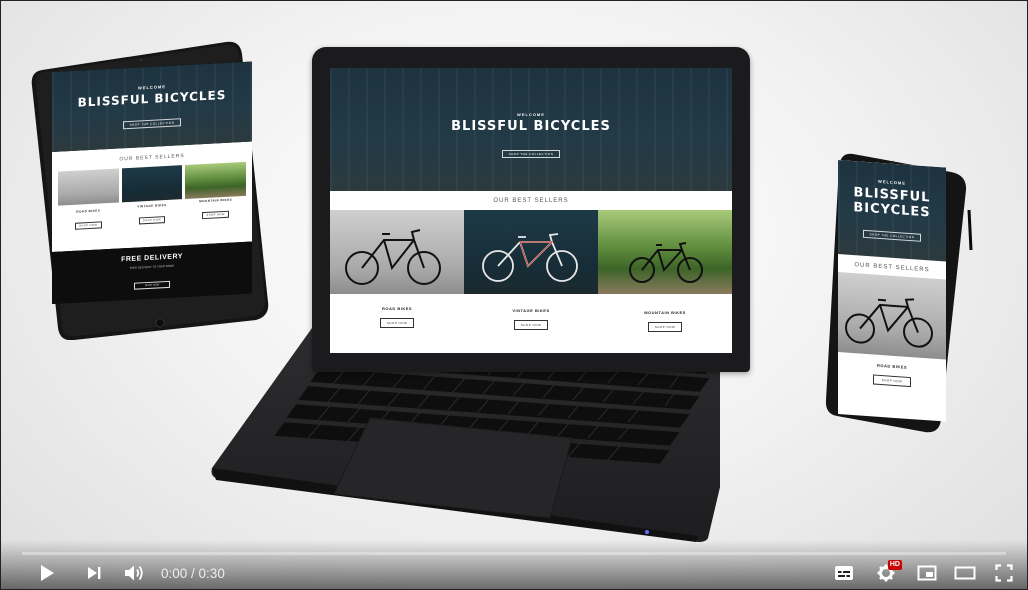 The image size is (1028, 590). I want to click on laptop-product-card: VINTAGE BIKES SHOP NOW, so click(531, 271).